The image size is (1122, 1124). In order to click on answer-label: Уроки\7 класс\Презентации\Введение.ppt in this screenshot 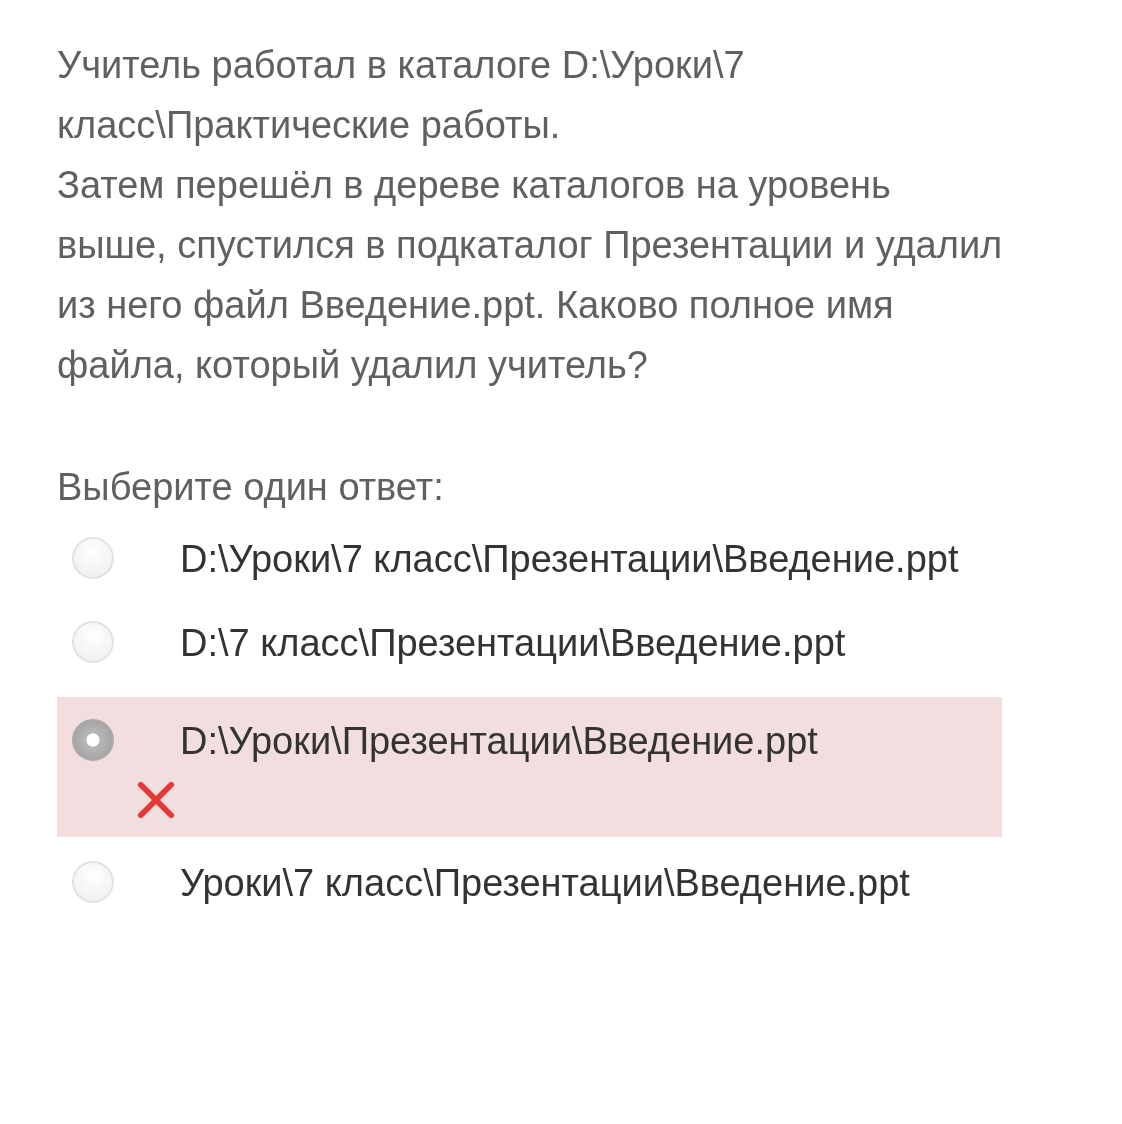, I will do `click(545, 883)`.